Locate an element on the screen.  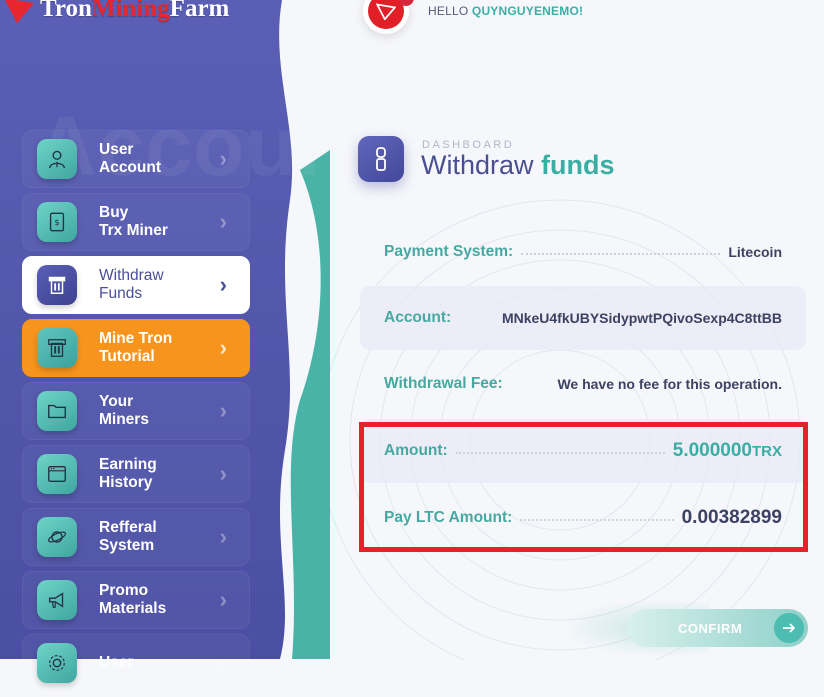
sidebar-item-promo-materials: Promo Materials › is located at coordinates (136, 600).